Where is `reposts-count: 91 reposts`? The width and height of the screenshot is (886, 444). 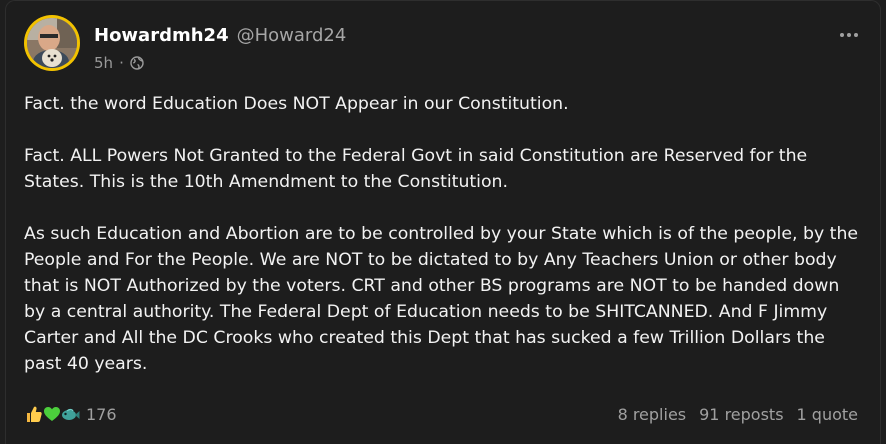
reposts-count: 91 reposts is located at coordinates (741, 414).